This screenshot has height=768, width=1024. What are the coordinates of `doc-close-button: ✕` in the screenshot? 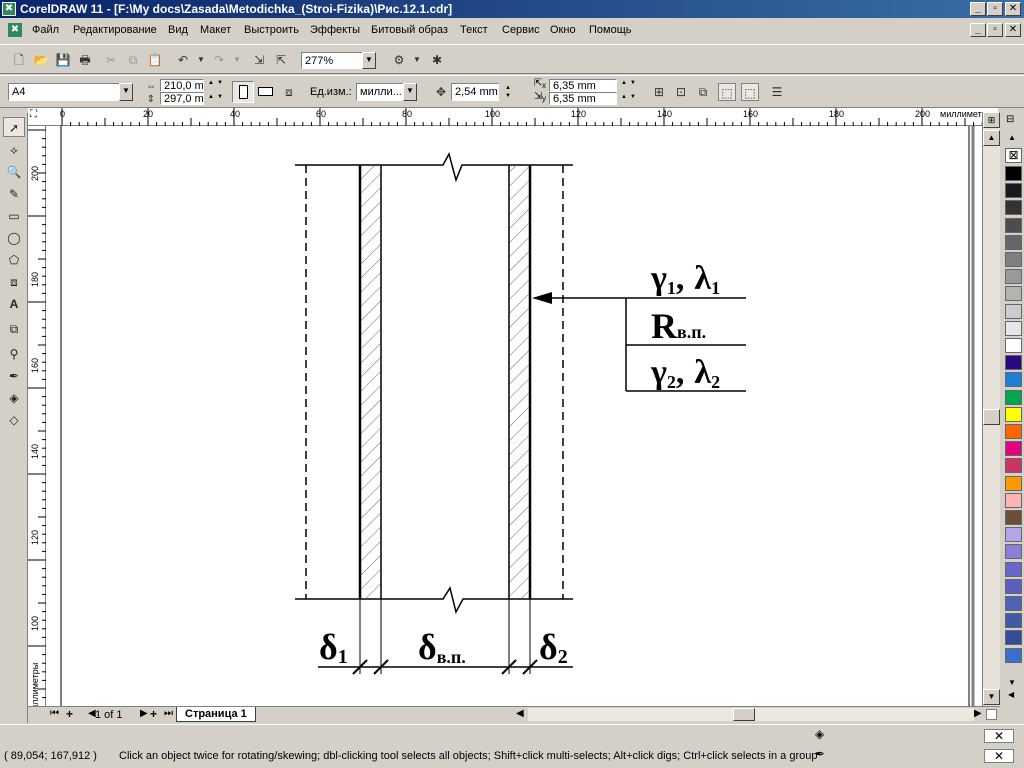 It's located at (1013, 30).